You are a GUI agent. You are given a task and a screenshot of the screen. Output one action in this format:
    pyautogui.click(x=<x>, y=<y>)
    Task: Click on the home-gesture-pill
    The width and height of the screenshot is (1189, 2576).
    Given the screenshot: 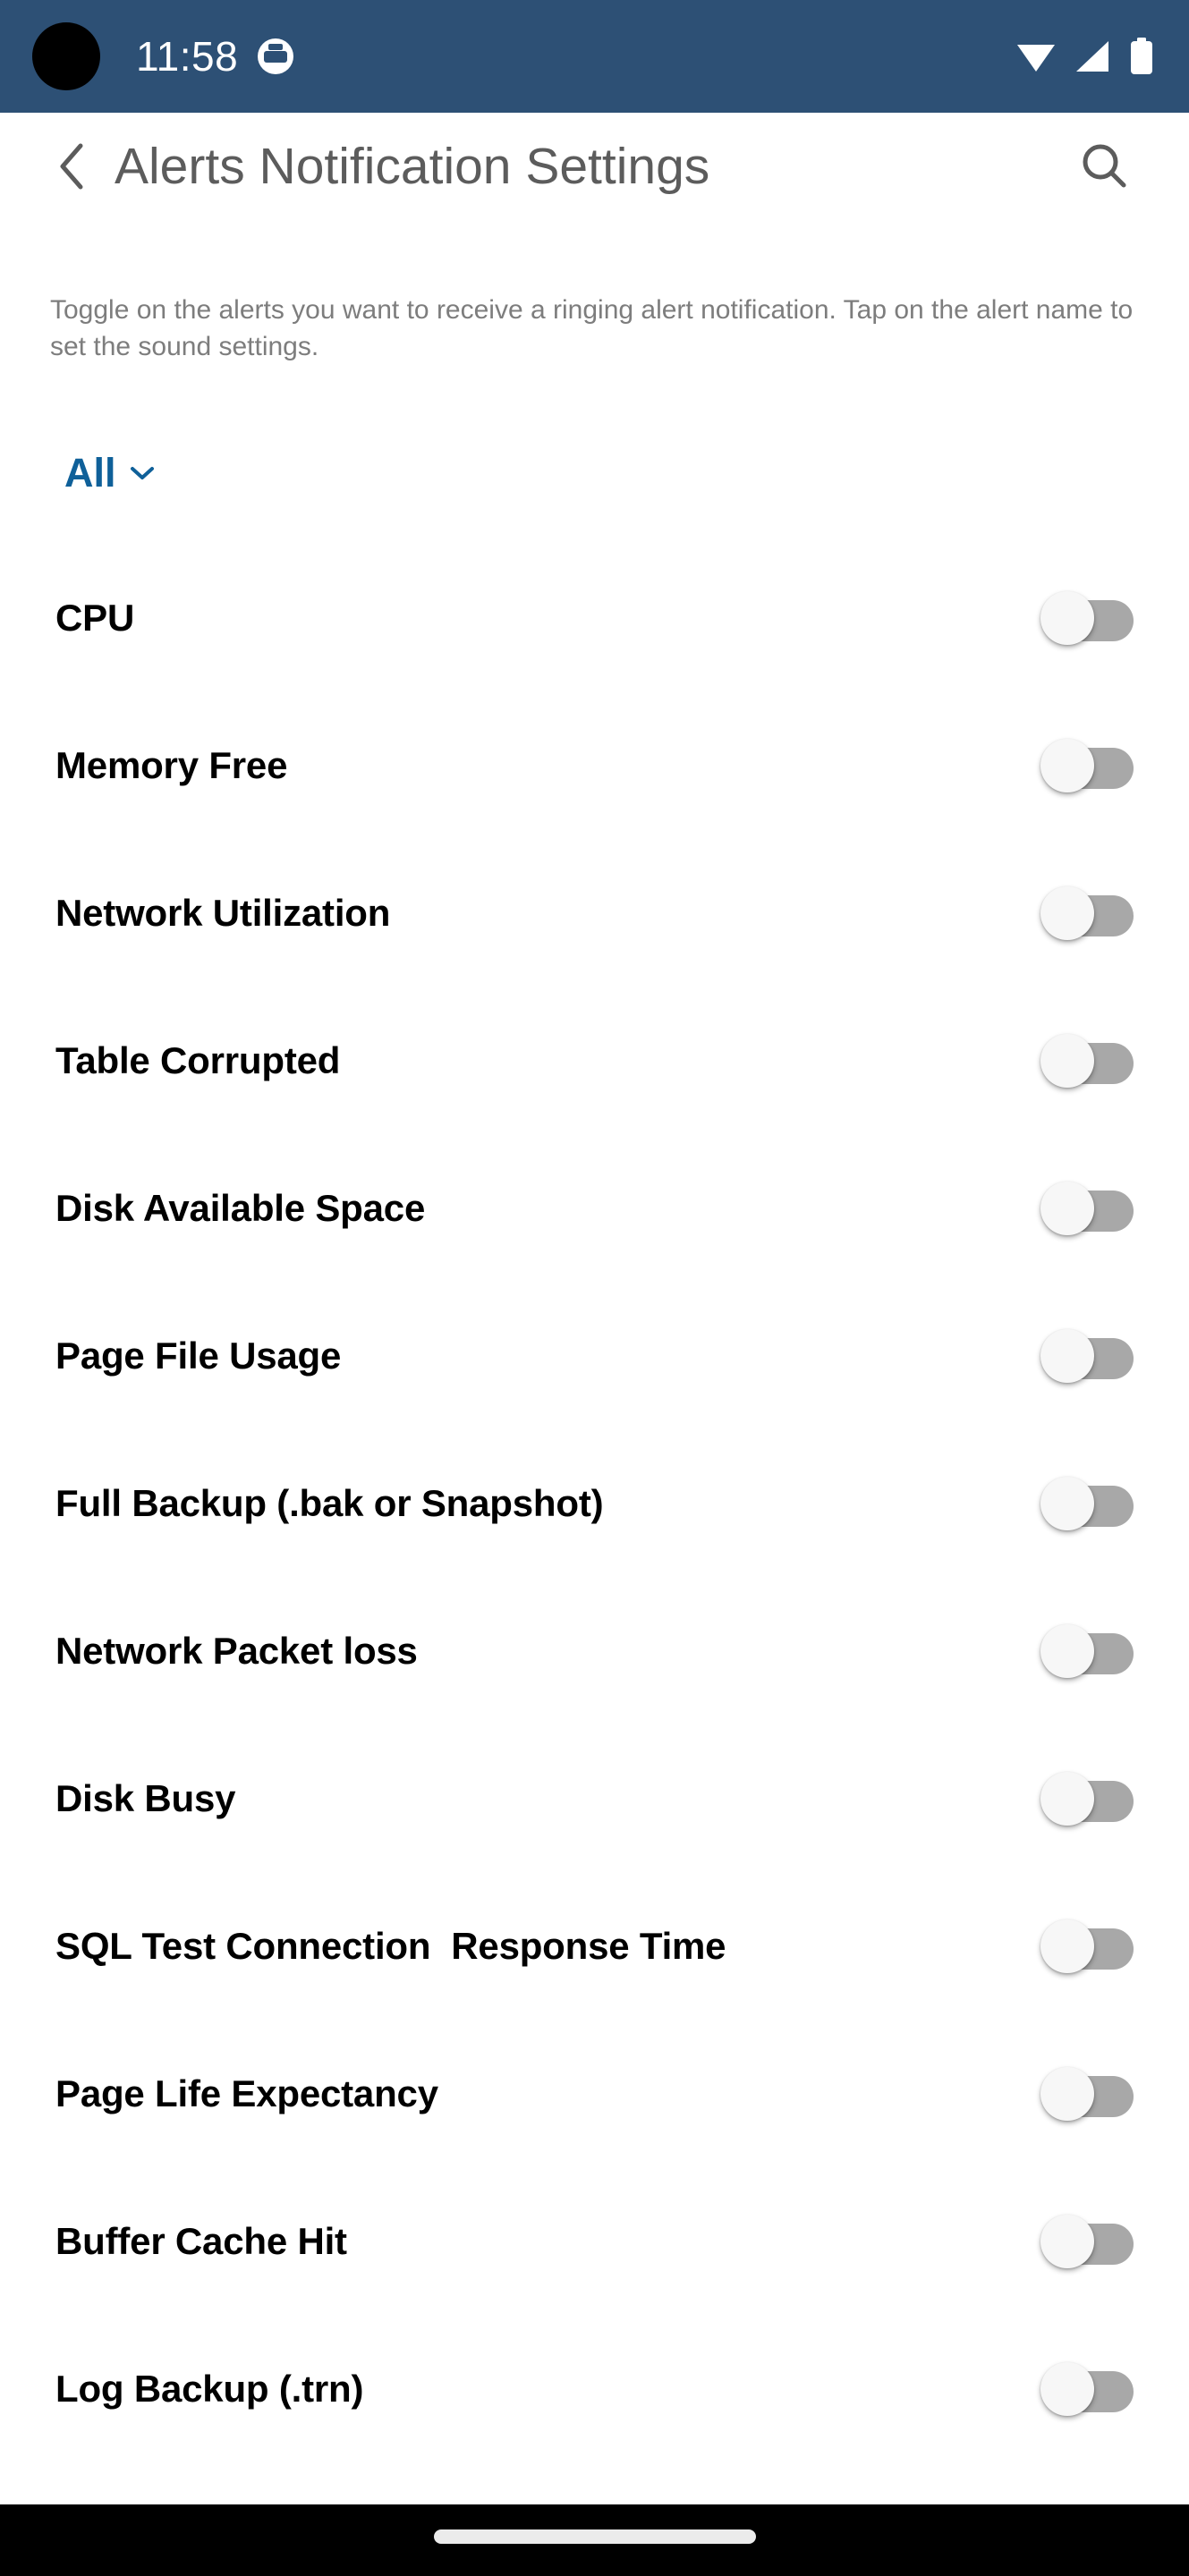 What is the action you would take?
    pyautogui.click(x=594, y=2536)
    